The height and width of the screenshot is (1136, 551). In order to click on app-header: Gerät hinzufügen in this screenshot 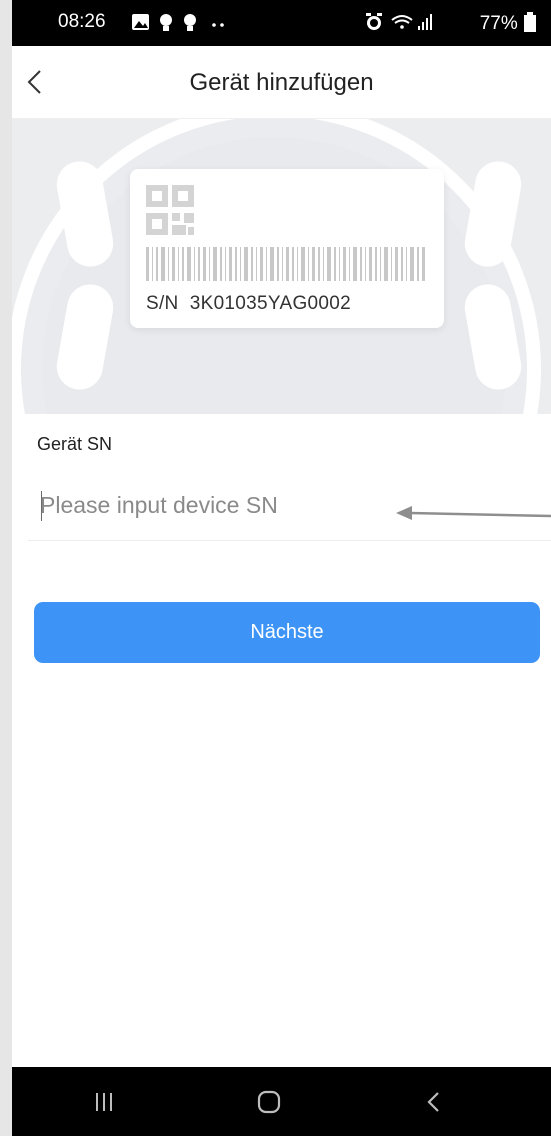, I will do `click(281, 82)`.